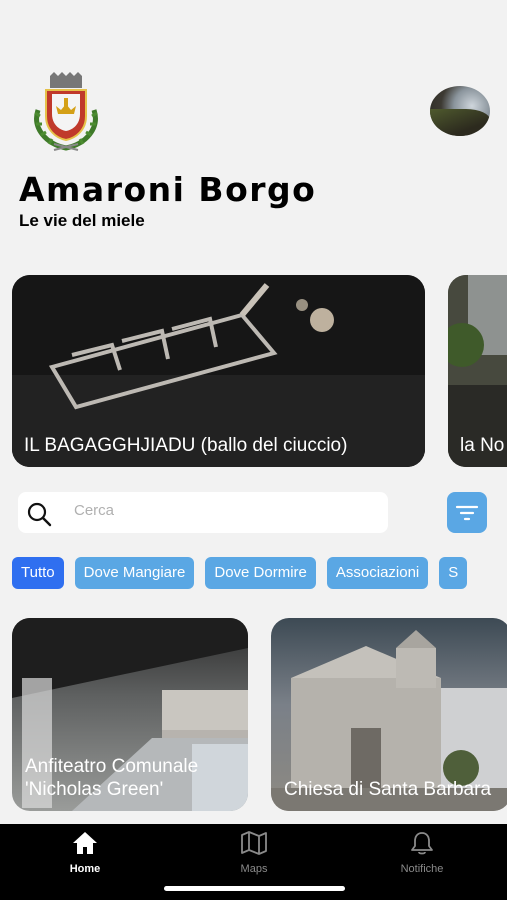 Image resolution: width=507 pixels, height=900 pixels. I want to click on search-icon, so click(39, 514).